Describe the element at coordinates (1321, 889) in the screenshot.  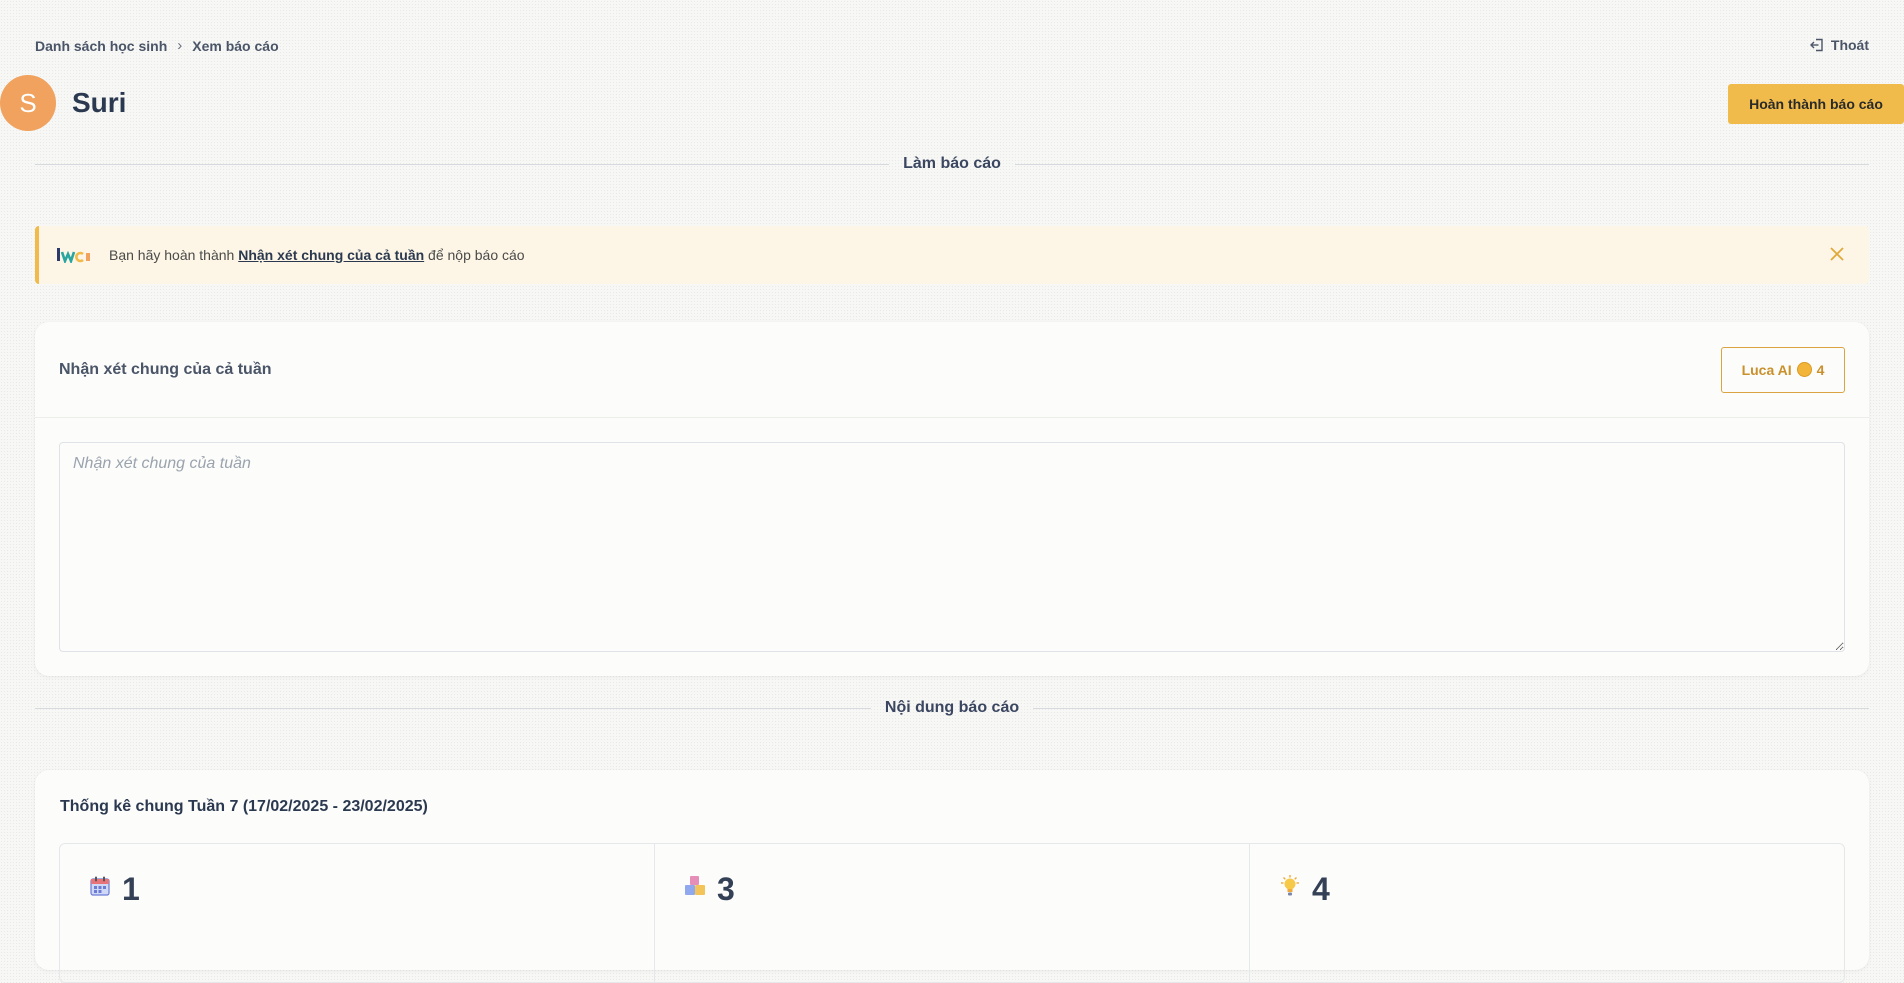
I see `stat-value: 4` at that location.